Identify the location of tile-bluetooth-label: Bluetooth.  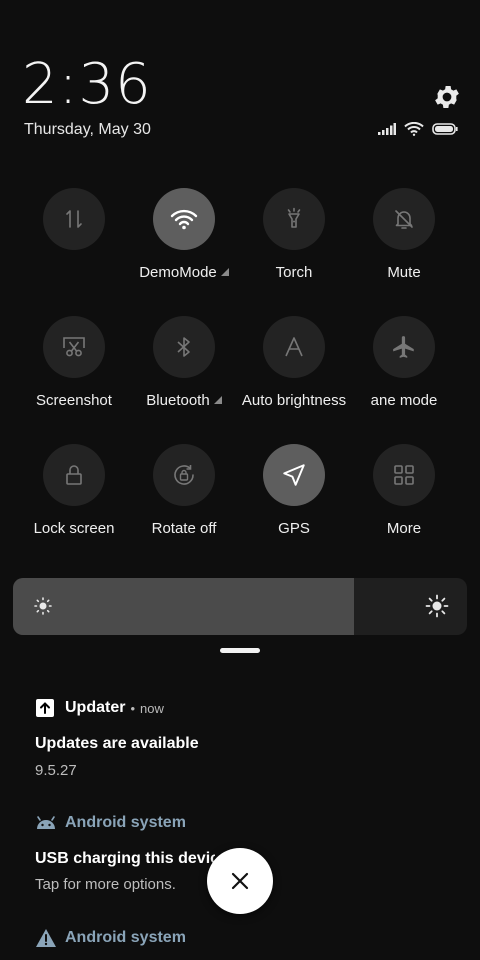
(178, 400).